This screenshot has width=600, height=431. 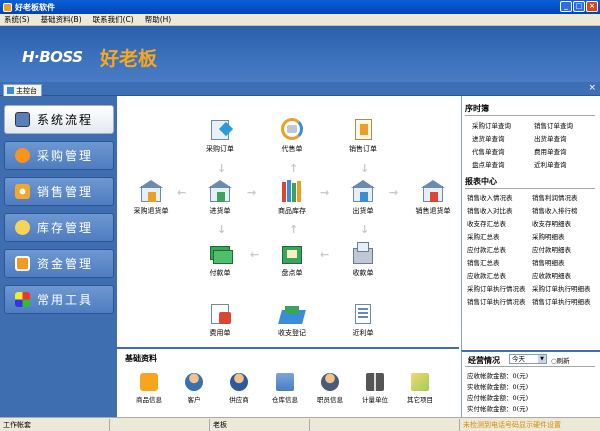 What do you see at coordinates (385, 424) in the screenshot?
I see `status-blank` at bounding box center [385, 424].